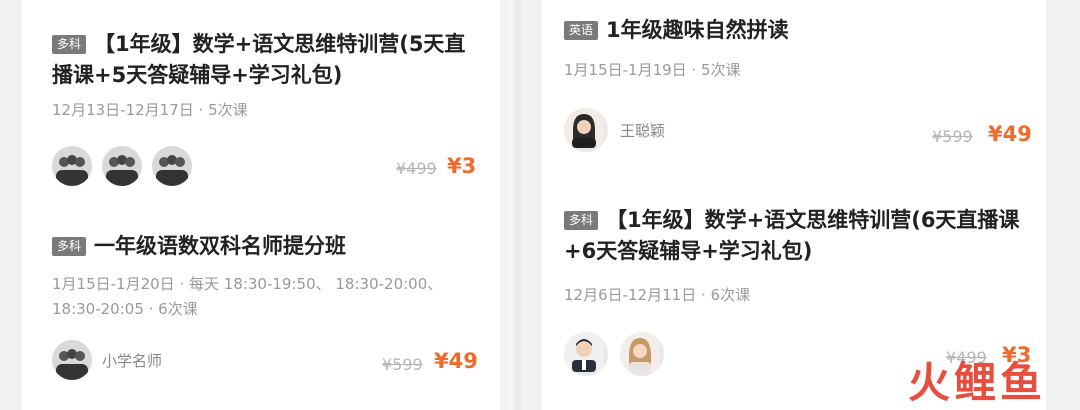 The height and width of the screenshot is (410, 1080). What do you see at coordinates (150, 110) in the screenshot?
I see `course-schedule: 12月13日-12月17日 · 5次课` at bounding box center [150, 110].